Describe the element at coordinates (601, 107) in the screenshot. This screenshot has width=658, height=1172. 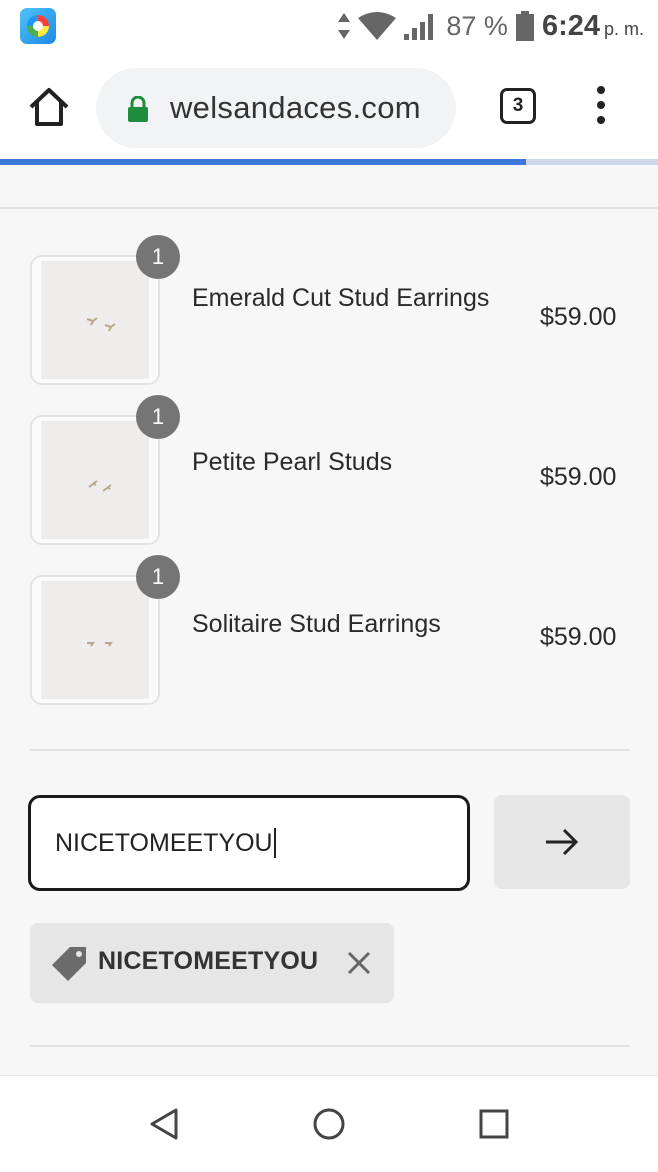
I see `more-vert-icon` at that location.